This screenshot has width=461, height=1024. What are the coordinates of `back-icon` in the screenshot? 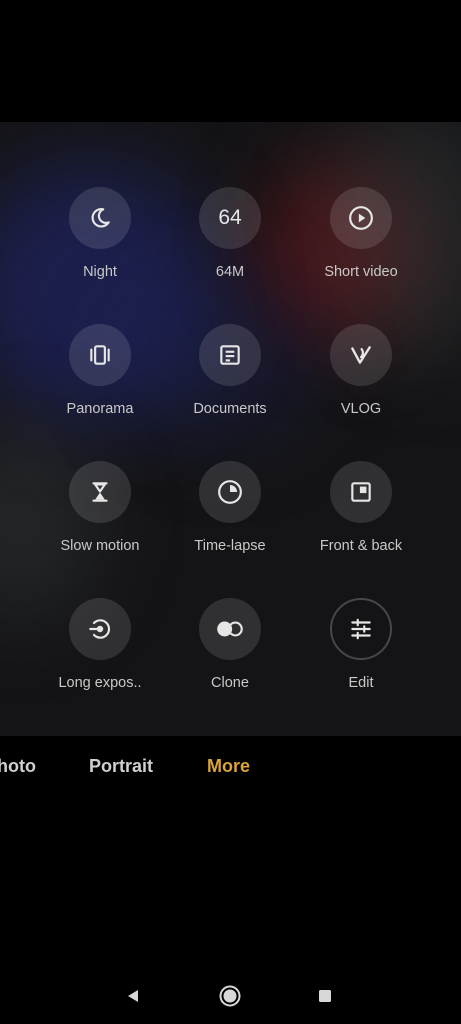 It's located at (133, 996).